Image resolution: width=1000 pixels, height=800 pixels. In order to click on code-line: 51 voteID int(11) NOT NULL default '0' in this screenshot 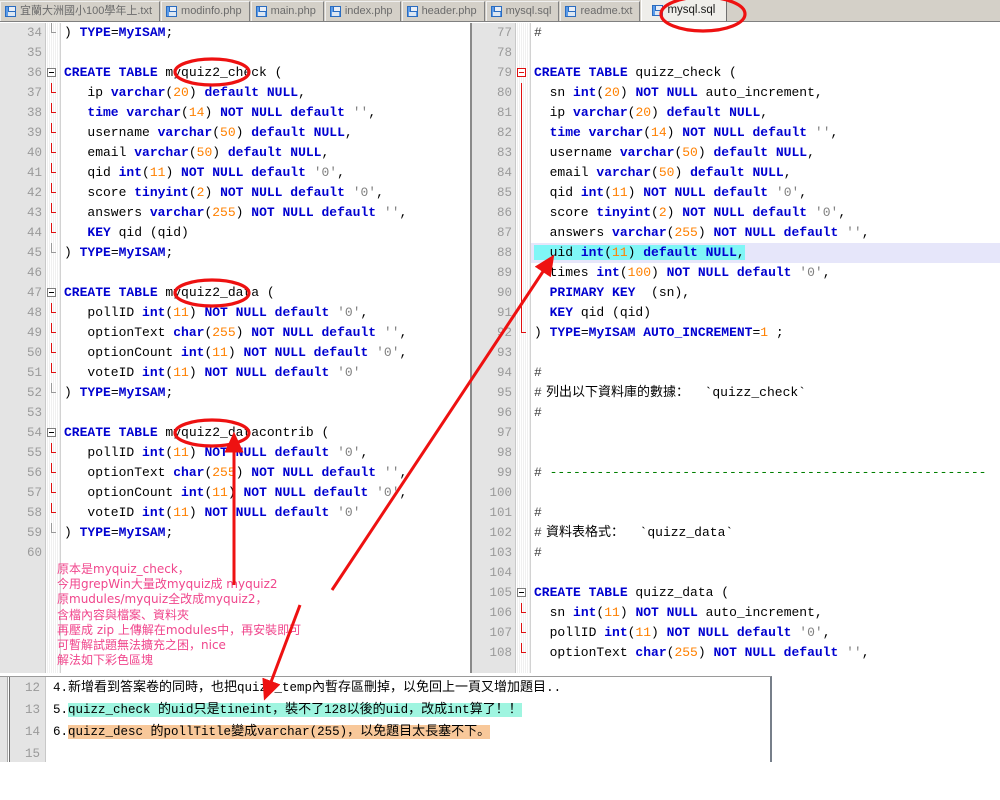, I will do `click(234, 373)`.